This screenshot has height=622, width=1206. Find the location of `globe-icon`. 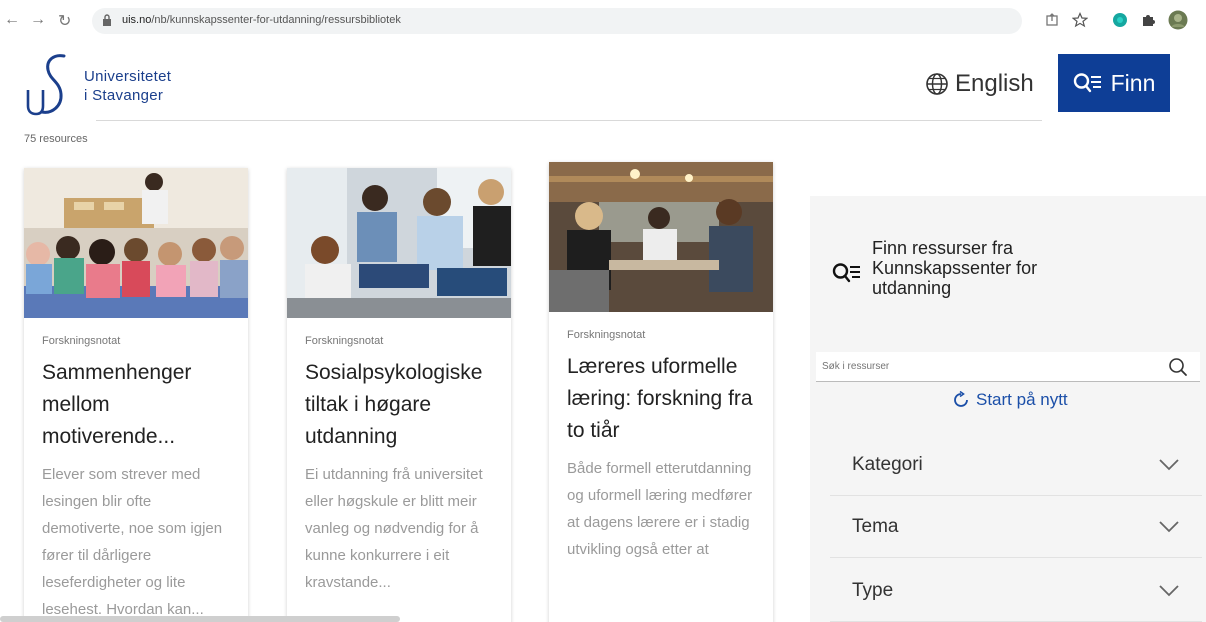

globe-icon is located at coordinates (937, 84).